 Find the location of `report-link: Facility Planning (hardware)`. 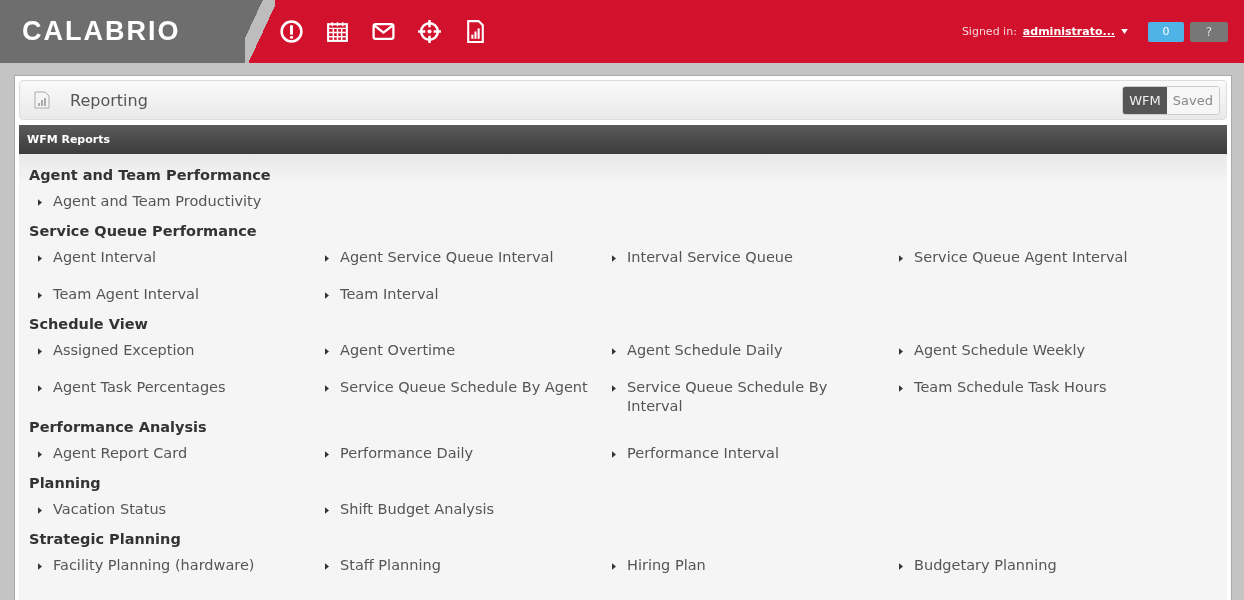

report-link: Facility Planning (hardware) is located at coordinates (154, 565).